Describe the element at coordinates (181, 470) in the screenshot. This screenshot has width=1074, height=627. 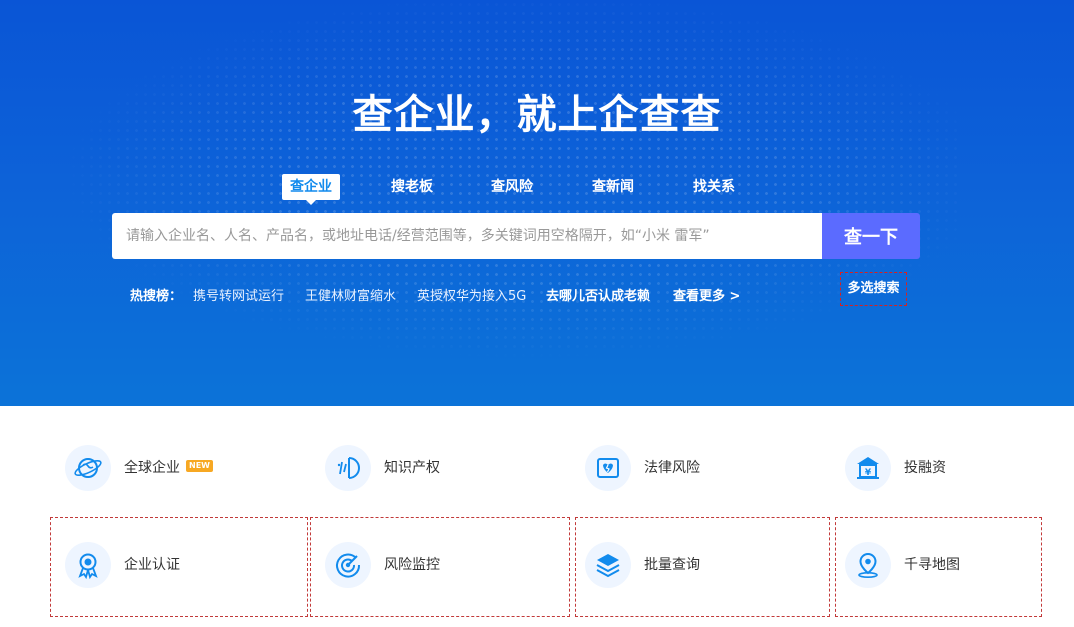
I see `feature-global-enterprise: 全球企业 NEW` at that location.